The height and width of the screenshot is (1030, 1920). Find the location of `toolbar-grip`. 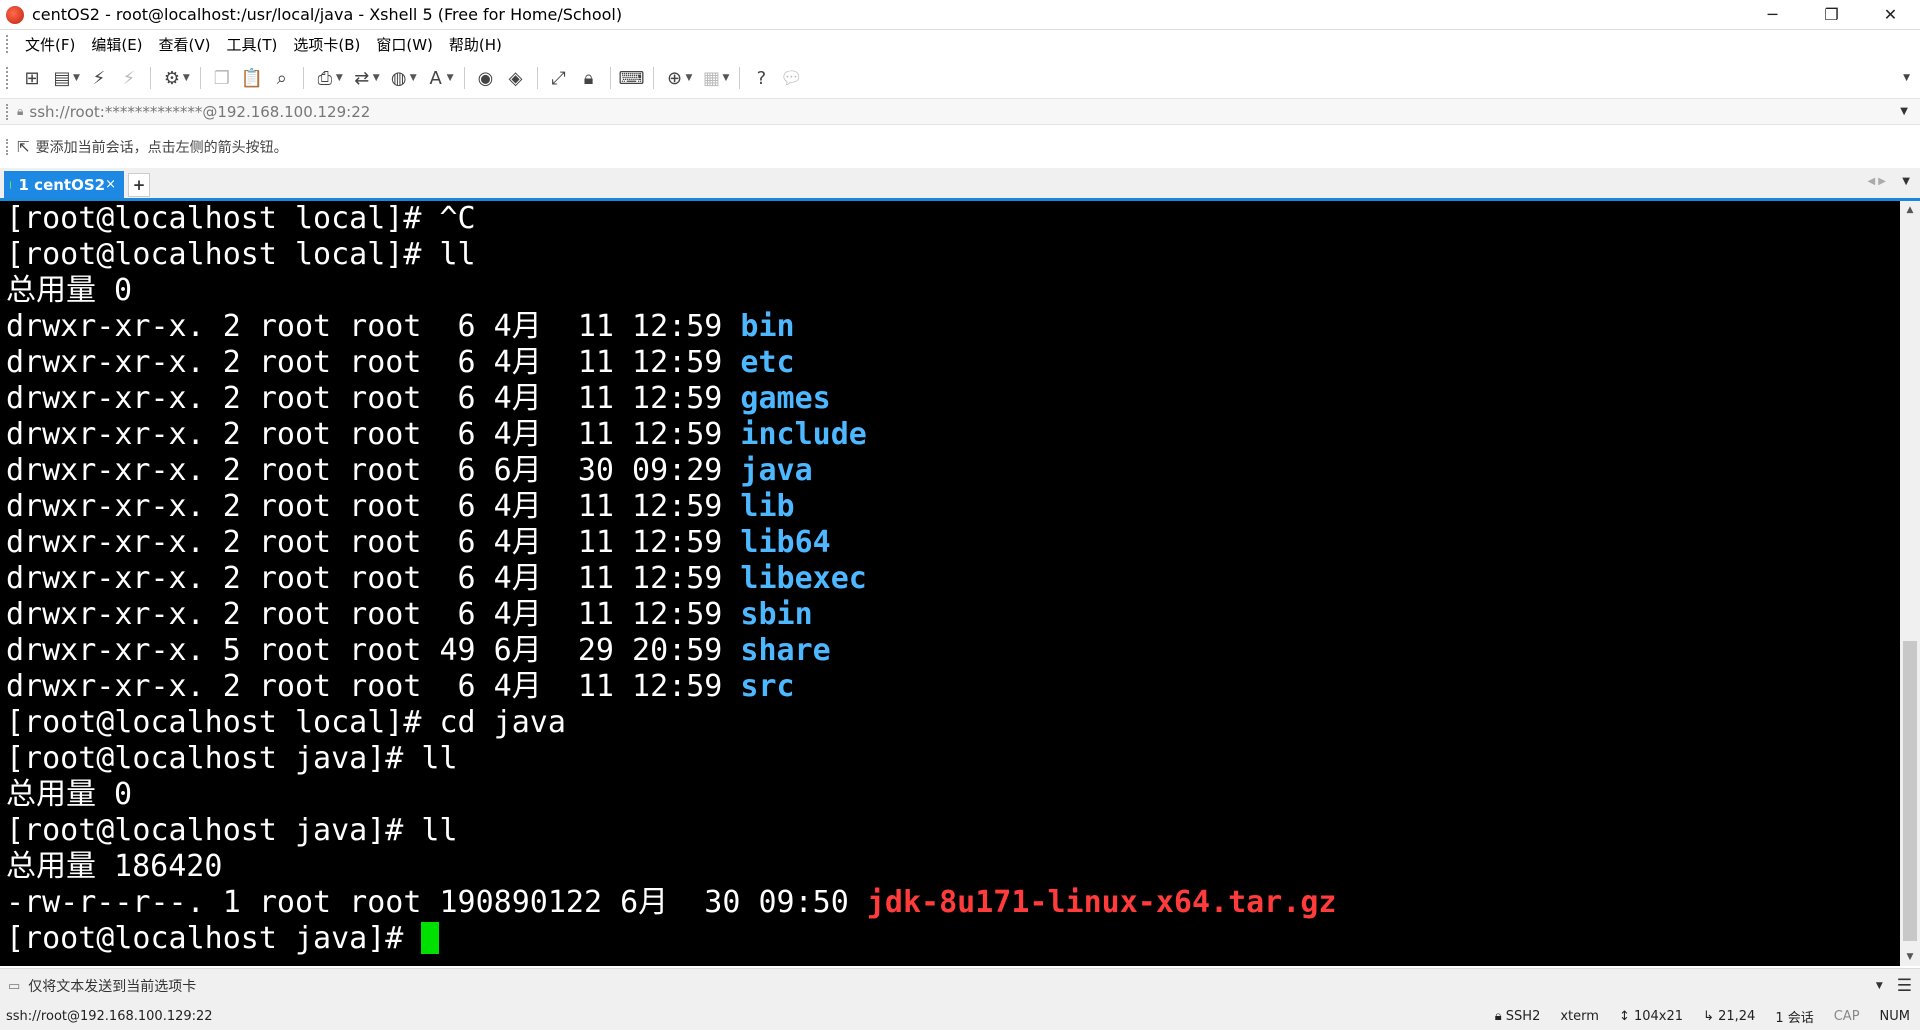

toolbar-grip is located at coordinates (8, 78).